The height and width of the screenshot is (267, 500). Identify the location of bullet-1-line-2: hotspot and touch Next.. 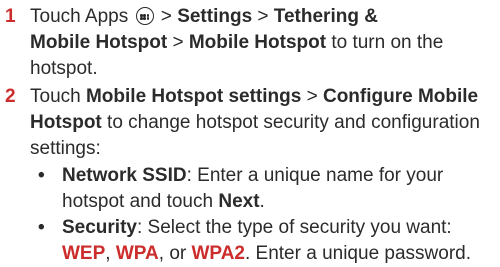
(281, 202).